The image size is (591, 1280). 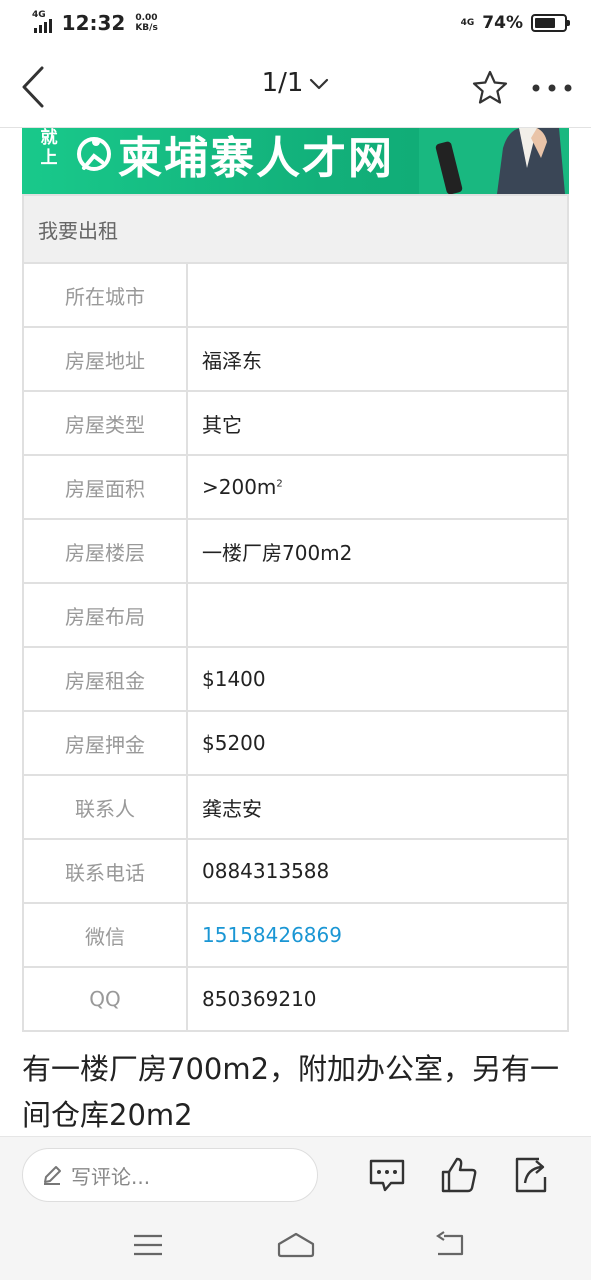 I want to click on pencil-icon, so click(x=52, y=1175).